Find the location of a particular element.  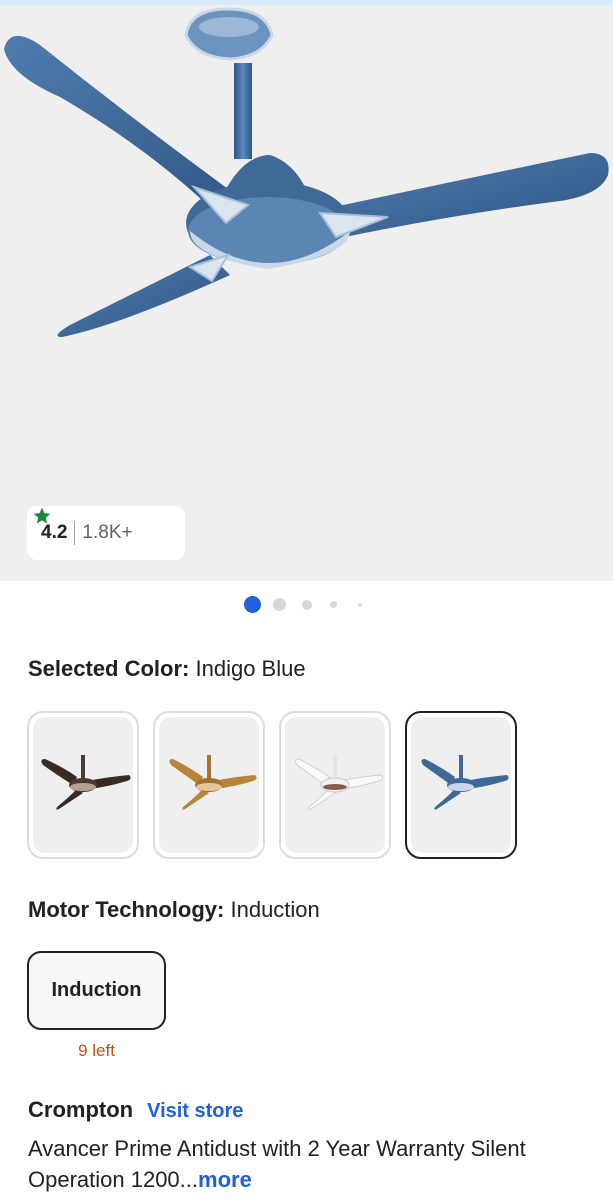

rating-count: 1.8K+ is located at coordinates (107, 532).